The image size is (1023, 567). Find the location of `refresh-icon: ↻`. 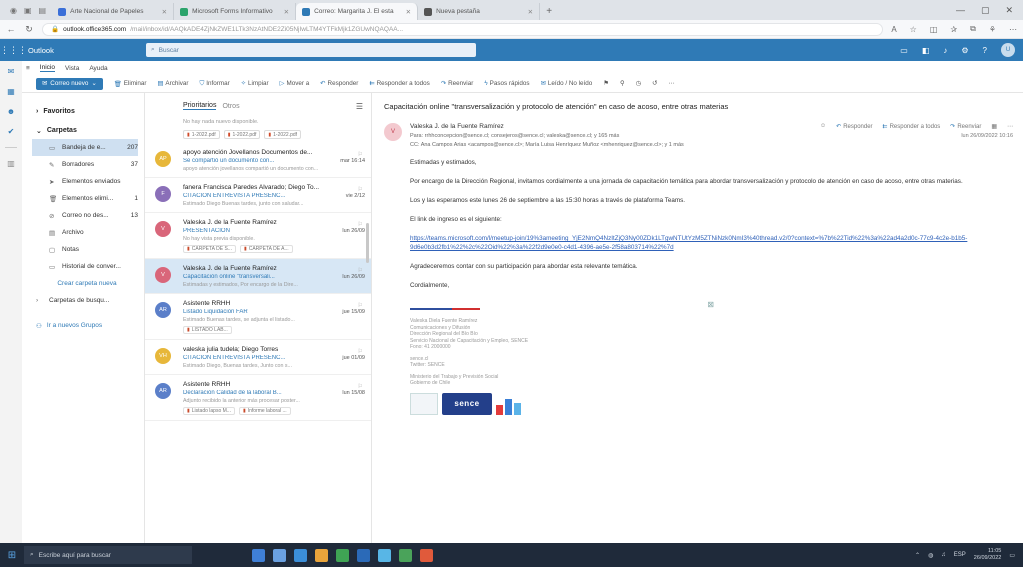

refresh-icon: ↻ is located at coordinates (29, 29).